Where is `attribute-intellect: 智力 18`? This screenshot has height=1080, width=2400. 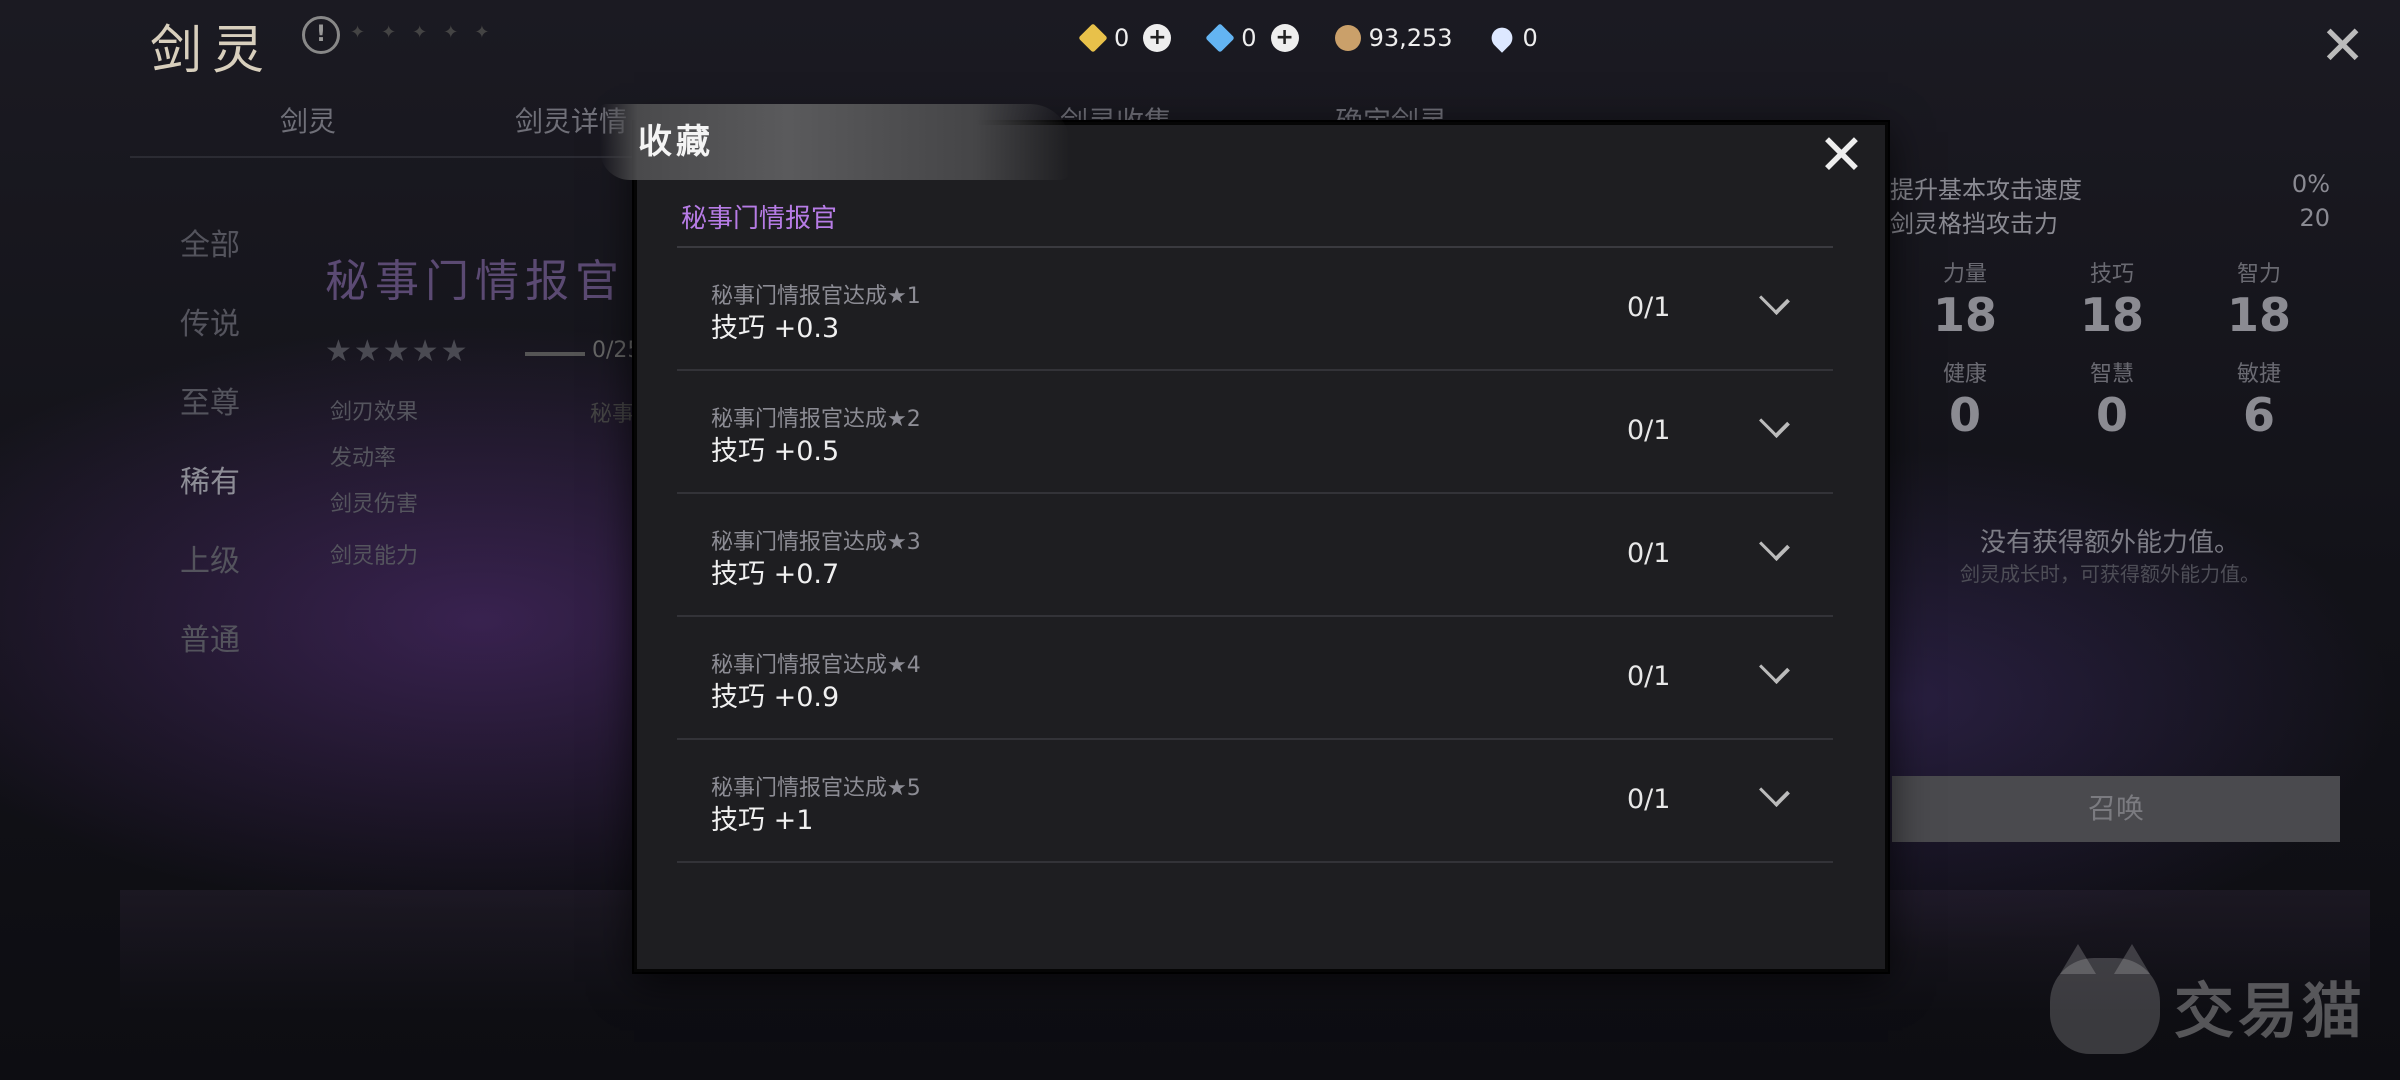
attribute-intellect: 智力 18 is located at coordinates (2258, 302).